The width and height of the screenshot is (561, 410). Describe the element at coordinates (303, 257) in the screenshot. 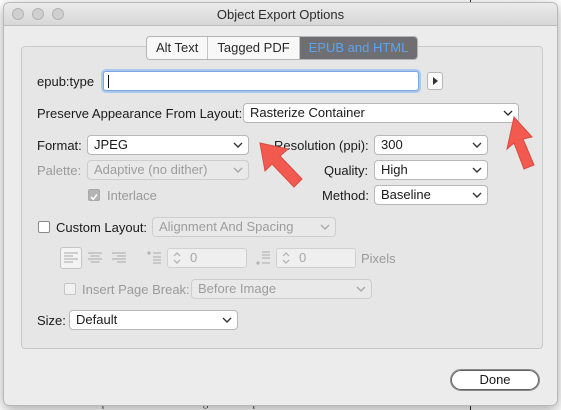

I see `space-after-value: 0` at that location.